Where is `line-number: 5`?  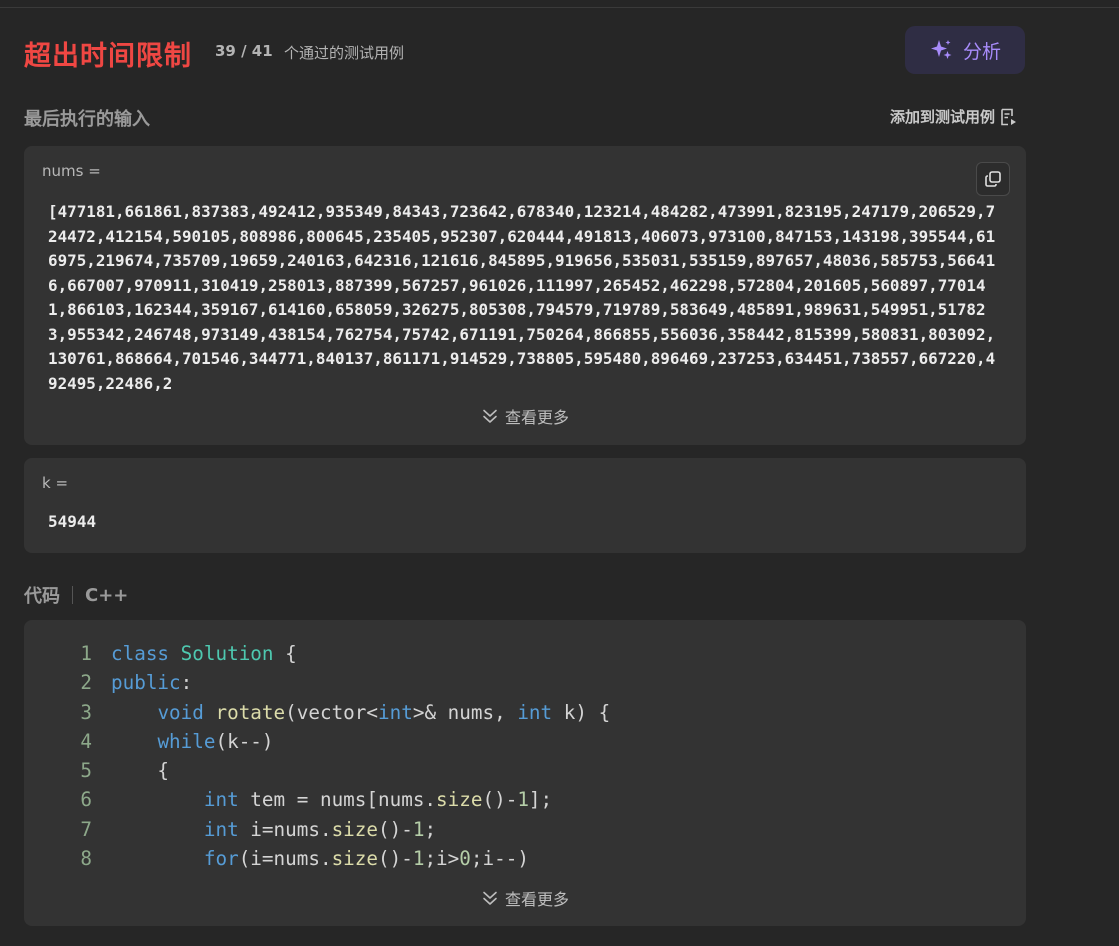 line-number: 5 is located at coordinates (86, 771).